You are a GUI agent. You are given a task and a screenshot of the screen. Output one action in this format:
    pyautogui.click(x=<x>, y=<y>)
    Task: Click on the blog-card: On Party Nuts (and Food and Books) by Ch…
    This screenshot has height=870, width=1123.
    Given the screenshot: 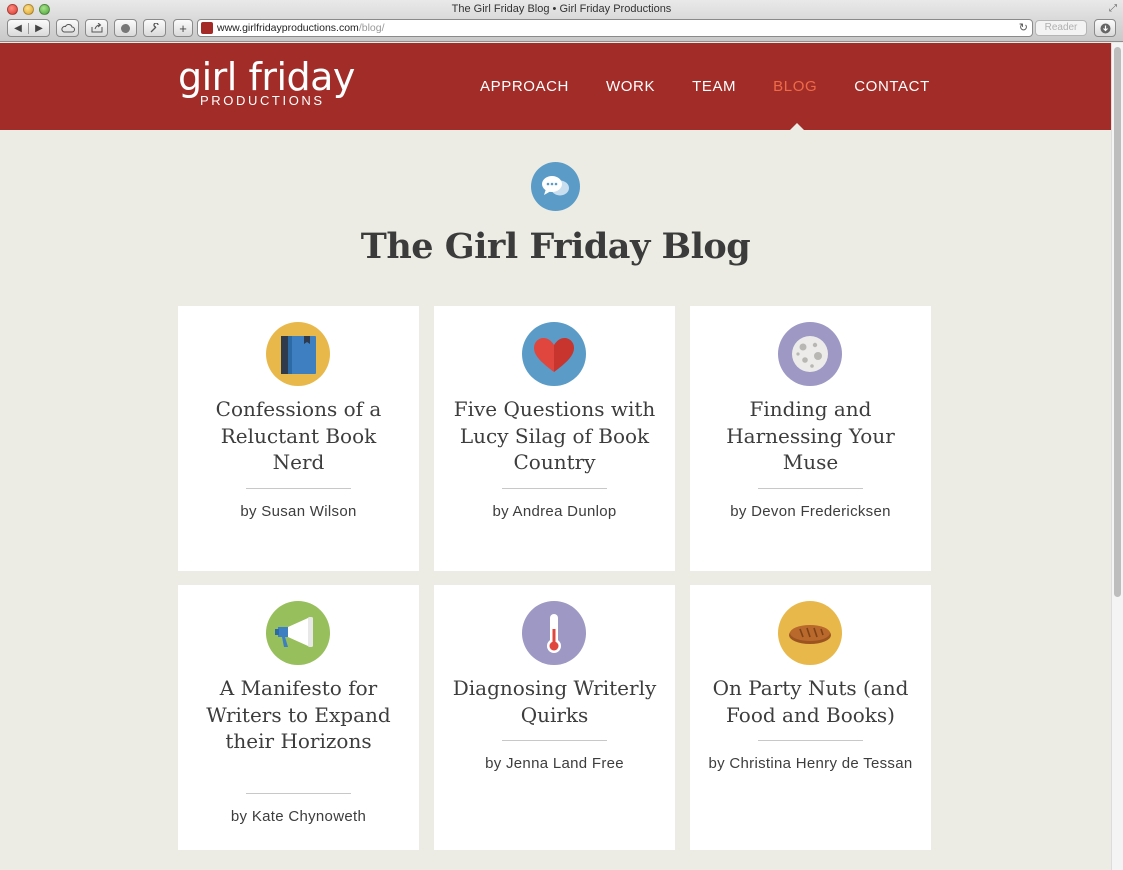 What is the action you would take?
    pyautogui.click(x=810, y=717)
    